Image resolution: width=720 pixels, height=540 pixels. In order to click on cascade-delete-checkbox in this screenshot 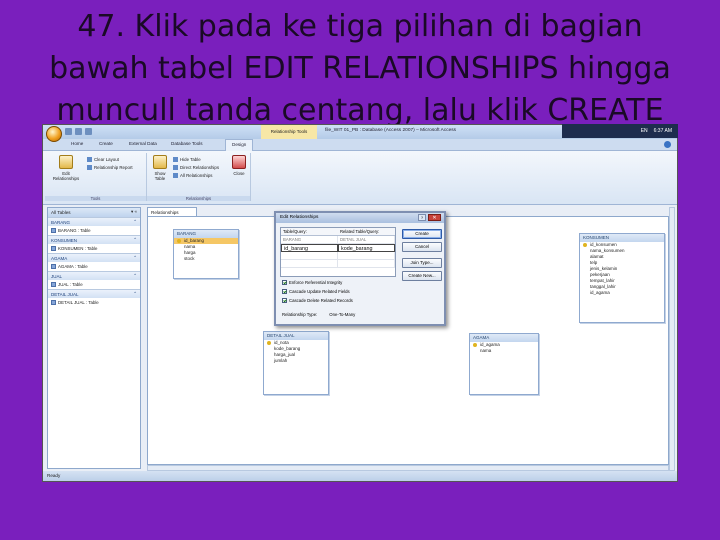, I will do `click(284, 300)`.